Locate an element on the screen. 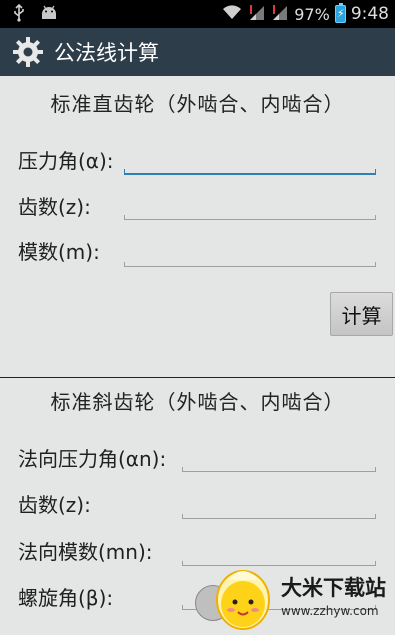 The height and width of the screenshot is (635, 395). helix-angle-label: 螺旋角(β): is located at coordinates (66, 598).